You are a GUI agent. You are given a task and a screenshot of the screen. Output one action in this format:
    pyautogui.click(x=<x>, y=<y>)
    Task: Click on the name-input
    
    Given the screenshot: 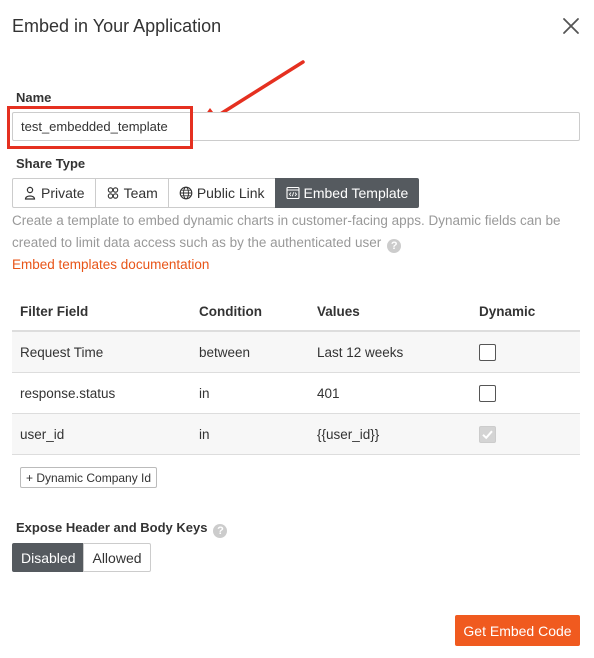 What is the action you would take?
    pyautogui.click(x=296, y=126)
    